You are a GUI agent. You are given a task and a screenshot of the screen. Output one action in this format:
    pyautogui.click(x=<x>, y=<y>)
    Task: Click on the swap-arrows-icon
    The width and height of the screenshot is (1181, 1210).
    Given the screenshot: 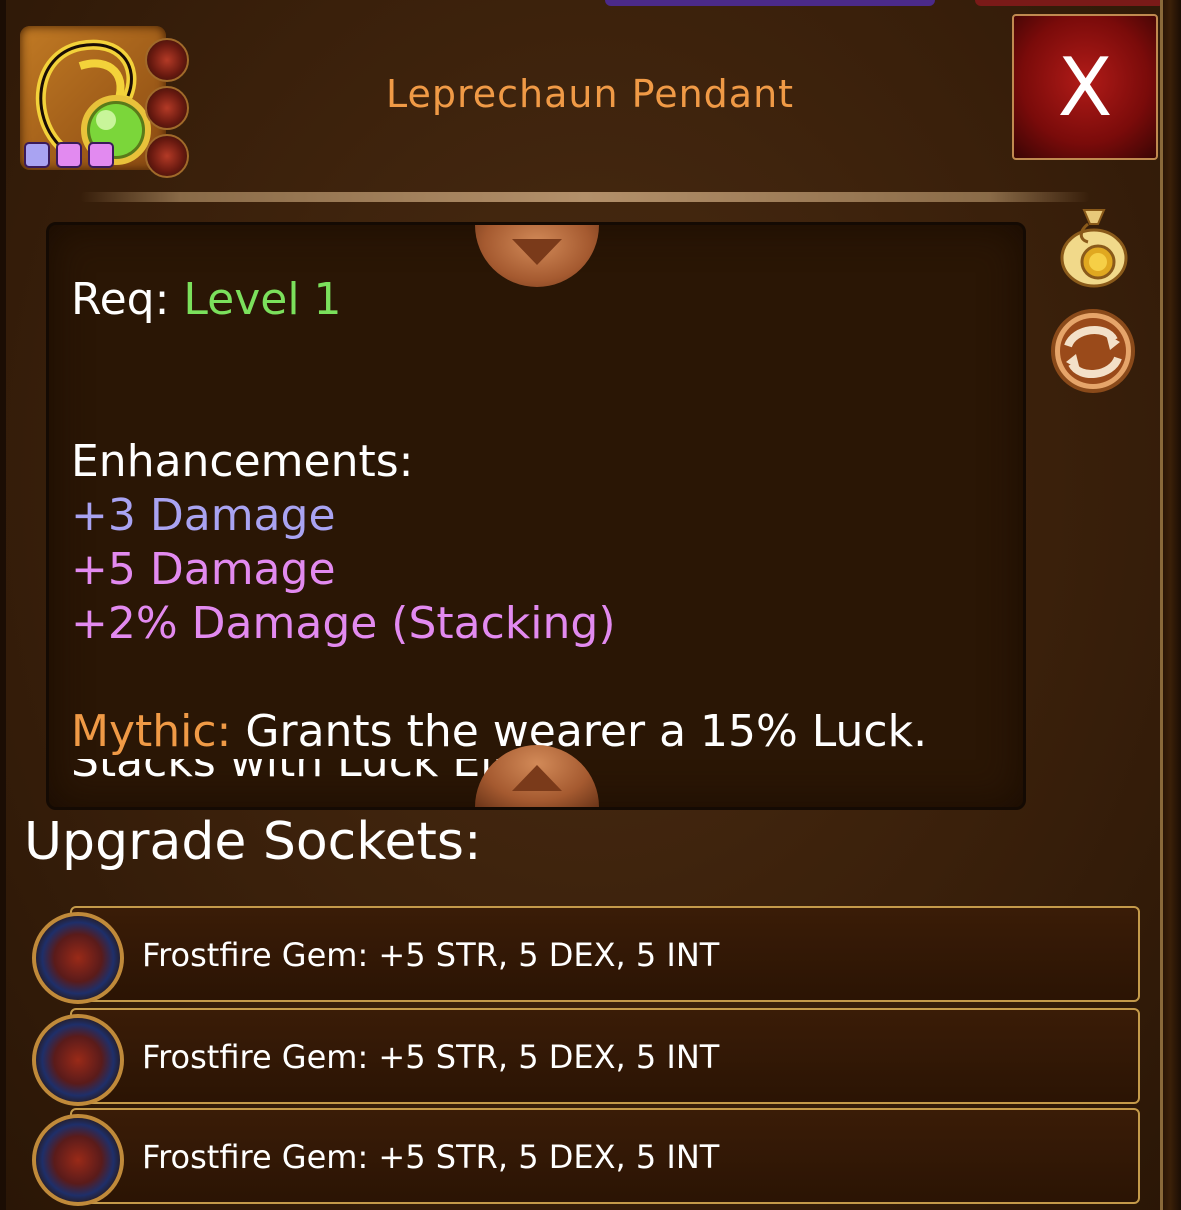 What is the action you would take?
    pyautogui.click(x=1093, y=351)
    